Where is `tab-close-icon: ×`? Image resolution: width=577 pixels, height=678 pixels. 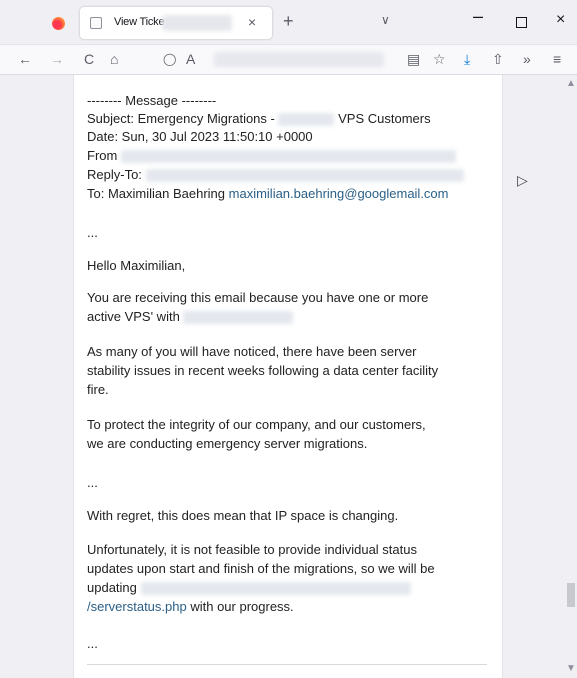 tab-close-icon: × is located at coordinates (252, 22).